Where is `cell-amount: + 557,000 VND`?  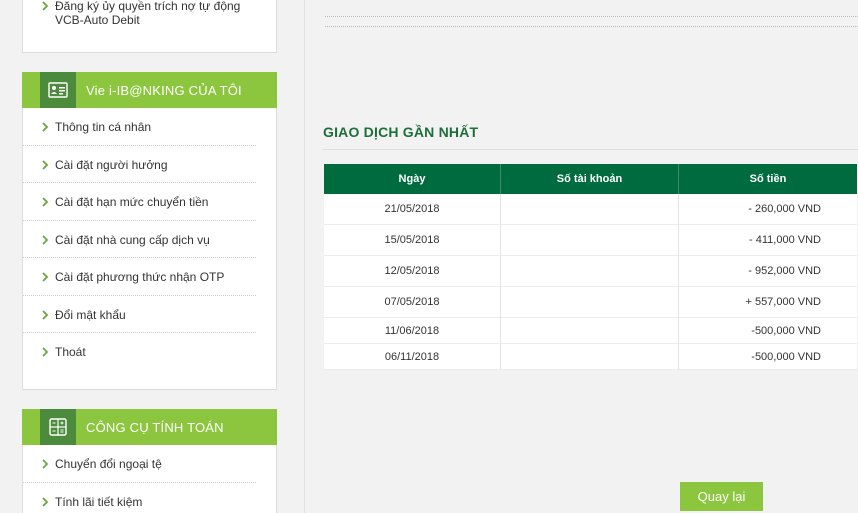 cell-amount: + 557,000 VND is located at coordinates (768, 302).